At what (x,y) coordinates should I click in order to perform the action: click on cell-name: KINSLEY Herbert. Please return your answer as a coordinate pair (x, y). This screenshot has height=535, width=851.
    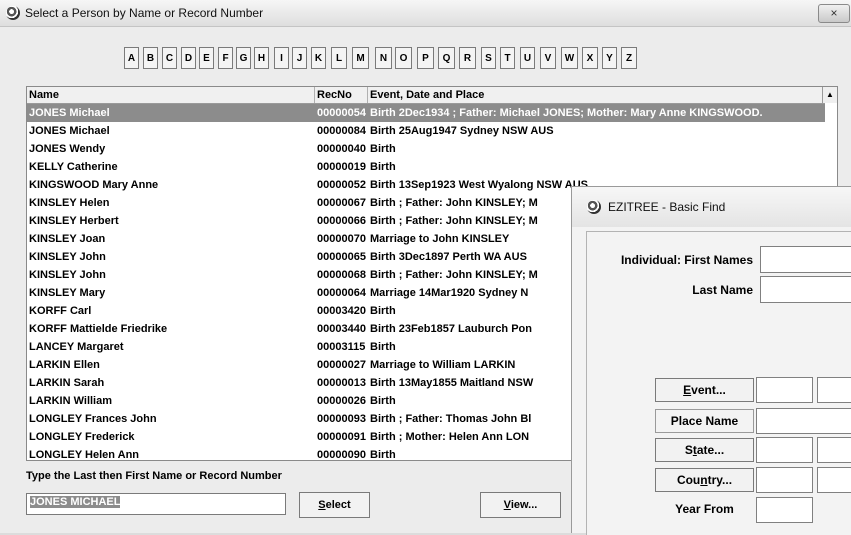
    Looking at the image, I should click on (74, 221).